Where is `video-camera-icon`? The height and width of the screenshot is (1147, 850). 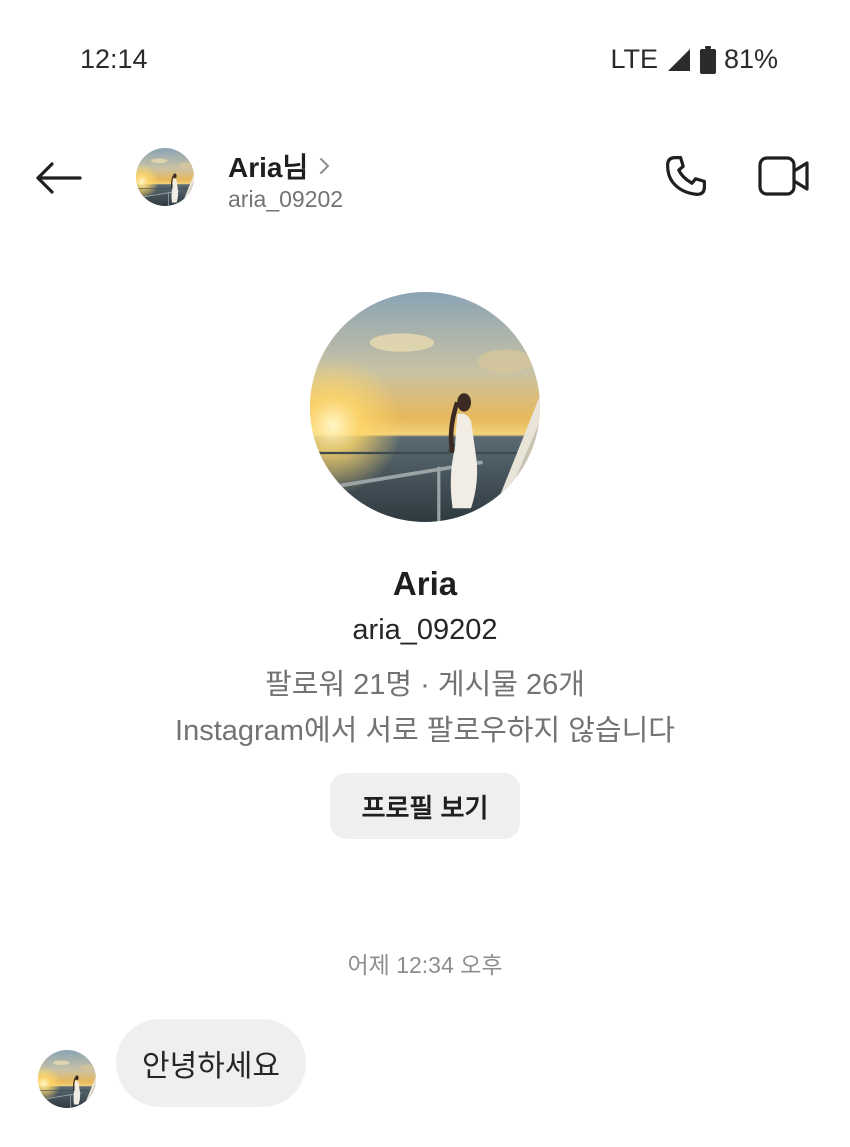 video-camera-icon is located at coordinates (784, 178).